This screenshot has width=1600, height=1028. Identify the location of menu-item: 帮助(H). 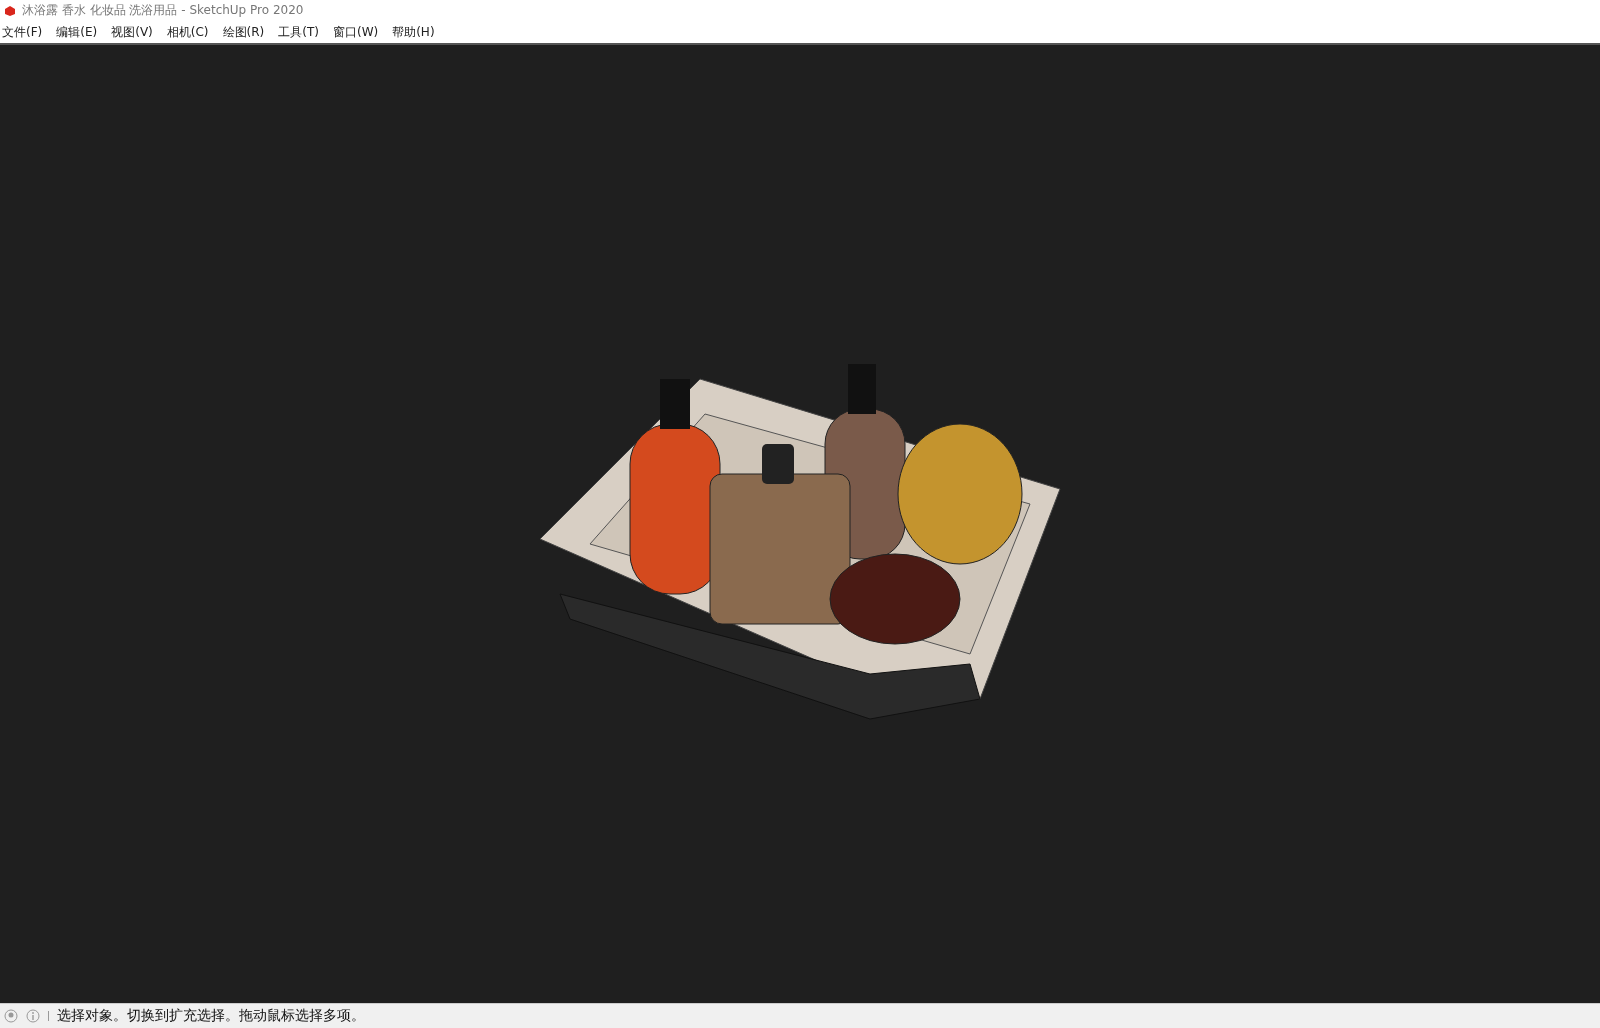
(416, 32).